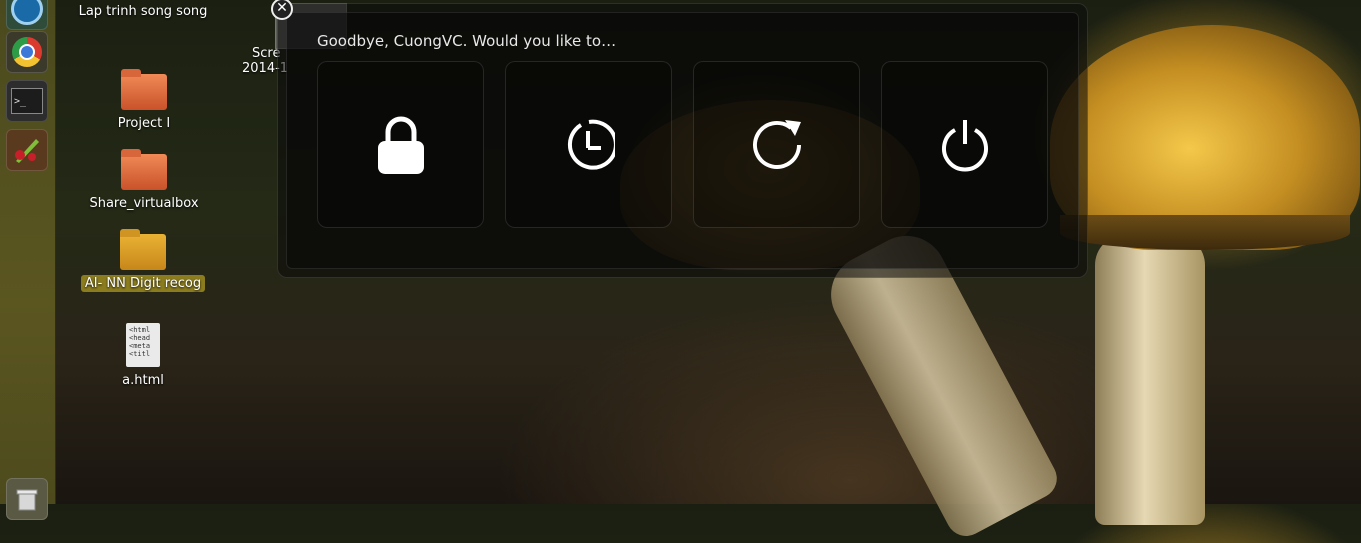  What do you see at coordinates (27, 101) in the screenshot?
I see `terminal-icon: >_` at bounding box center [27, 101].